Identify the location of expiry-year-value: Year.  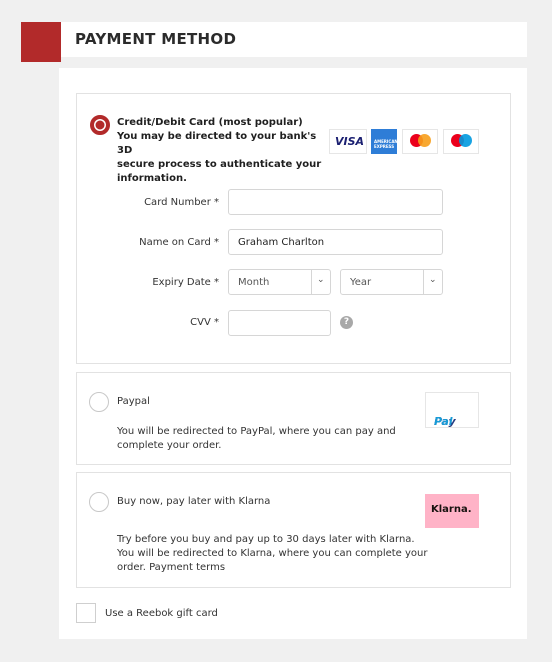
(361, 282).